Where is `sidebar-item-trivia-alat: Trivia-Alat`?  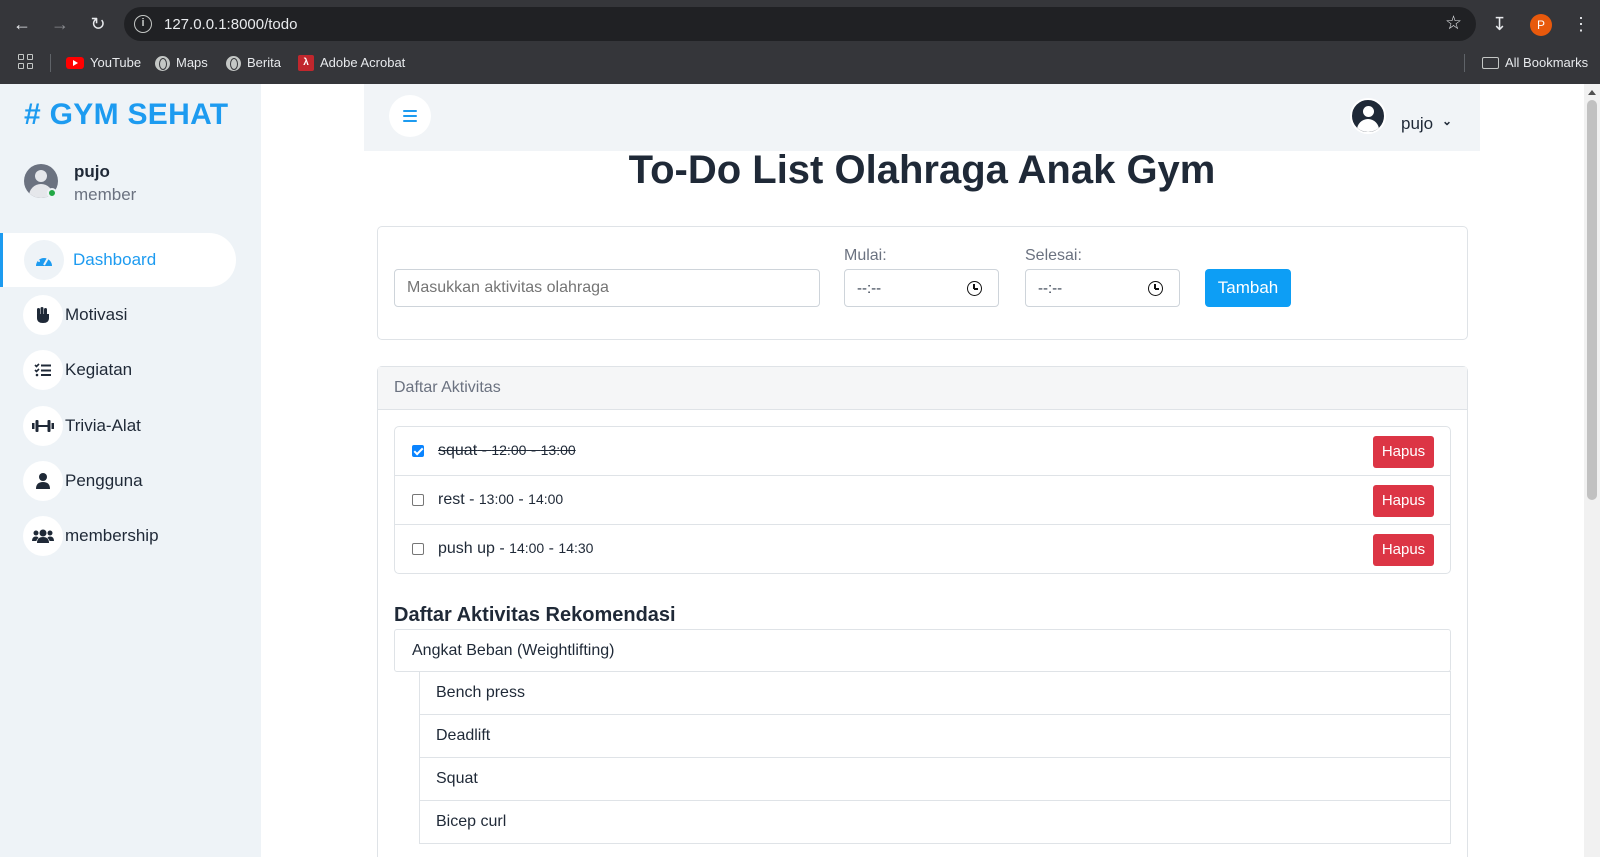 sidebar-item-trivia-alat: Trivia-Alat is located at coordinates (118, 426).